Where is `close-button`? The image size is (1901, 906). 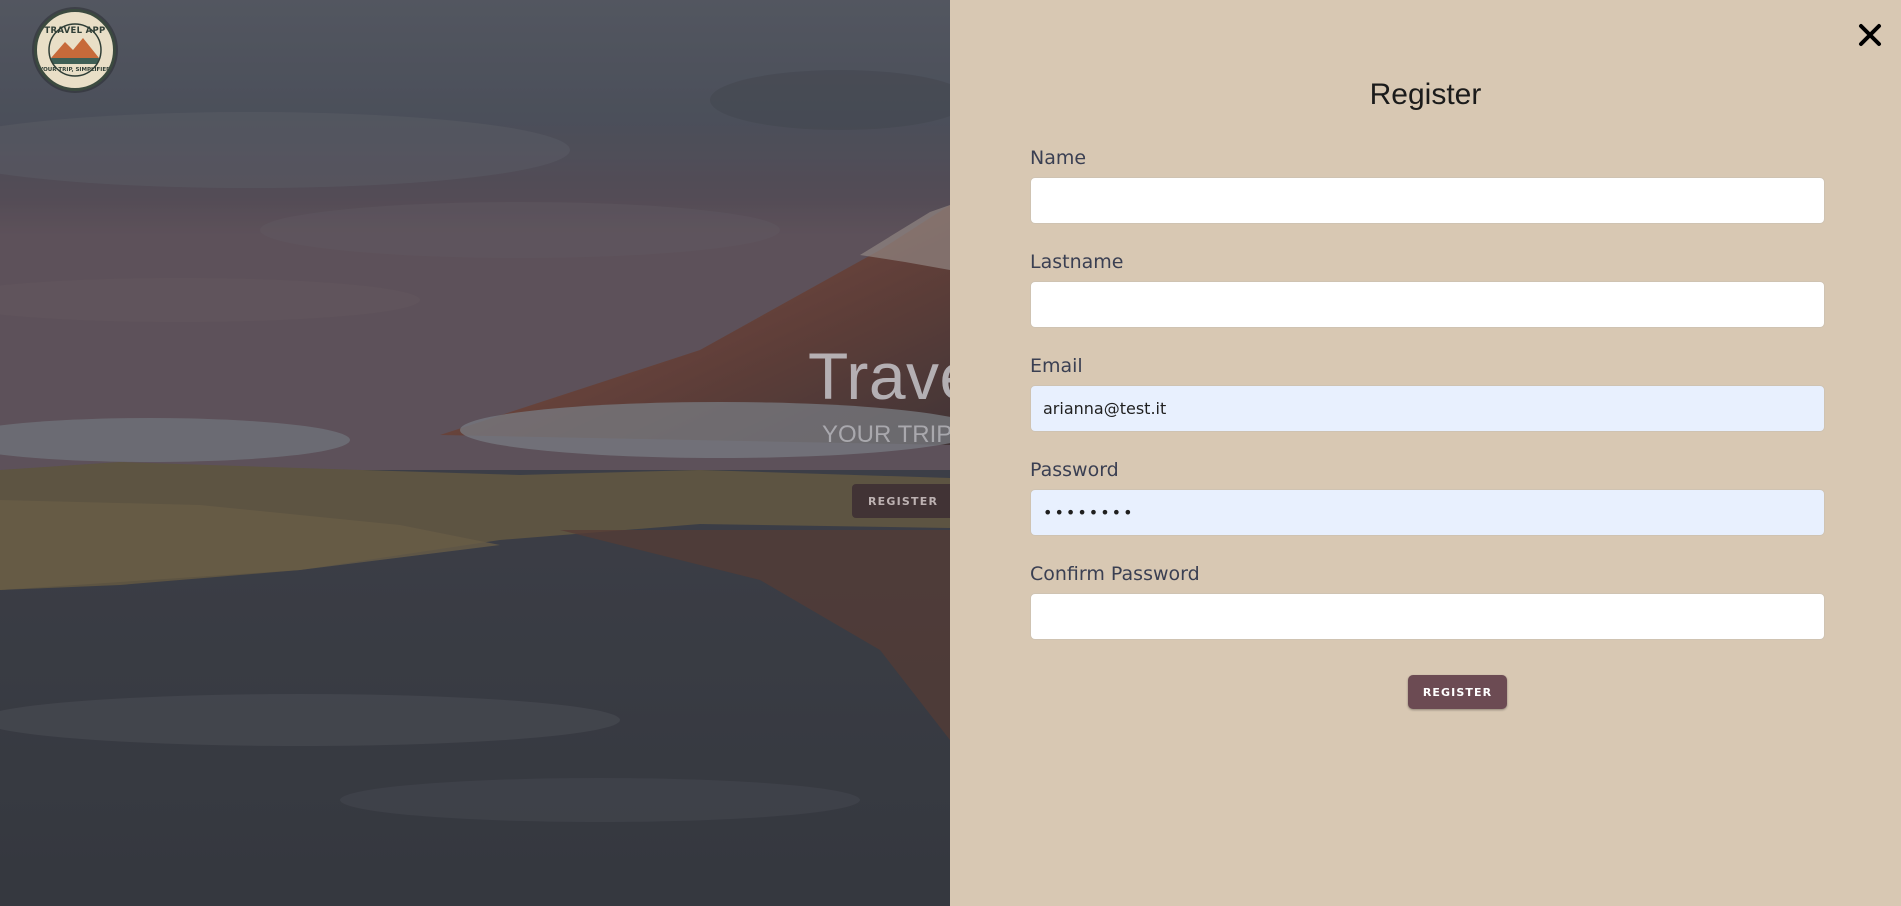
close-button is located at coordinates (1870, 35).